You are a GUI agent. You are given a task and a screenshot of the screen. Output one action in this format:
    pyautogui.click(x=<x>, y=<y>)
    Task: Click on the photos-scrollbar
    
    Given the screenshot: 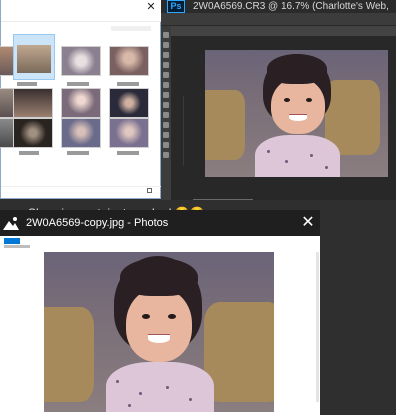 What is the action you would take?
    pyautogui.click(x=317, y=327)
    